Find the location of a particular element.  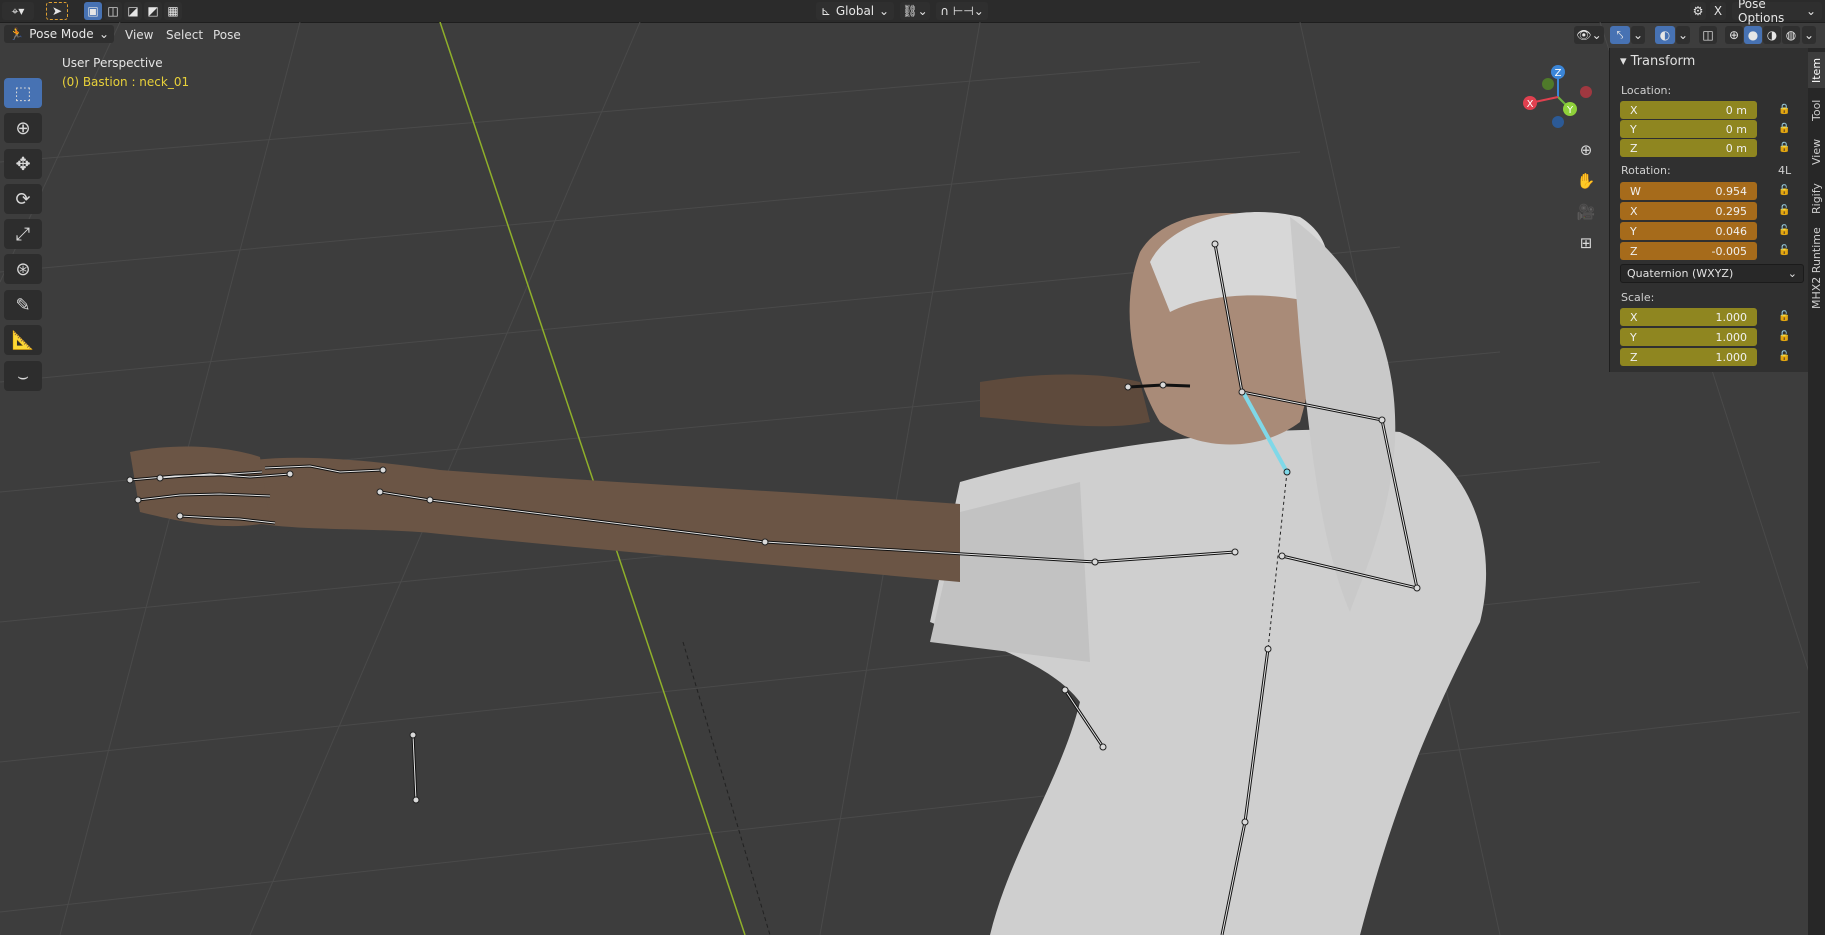

camera-icon: 🎥 is located at coordinates (1586, 212).